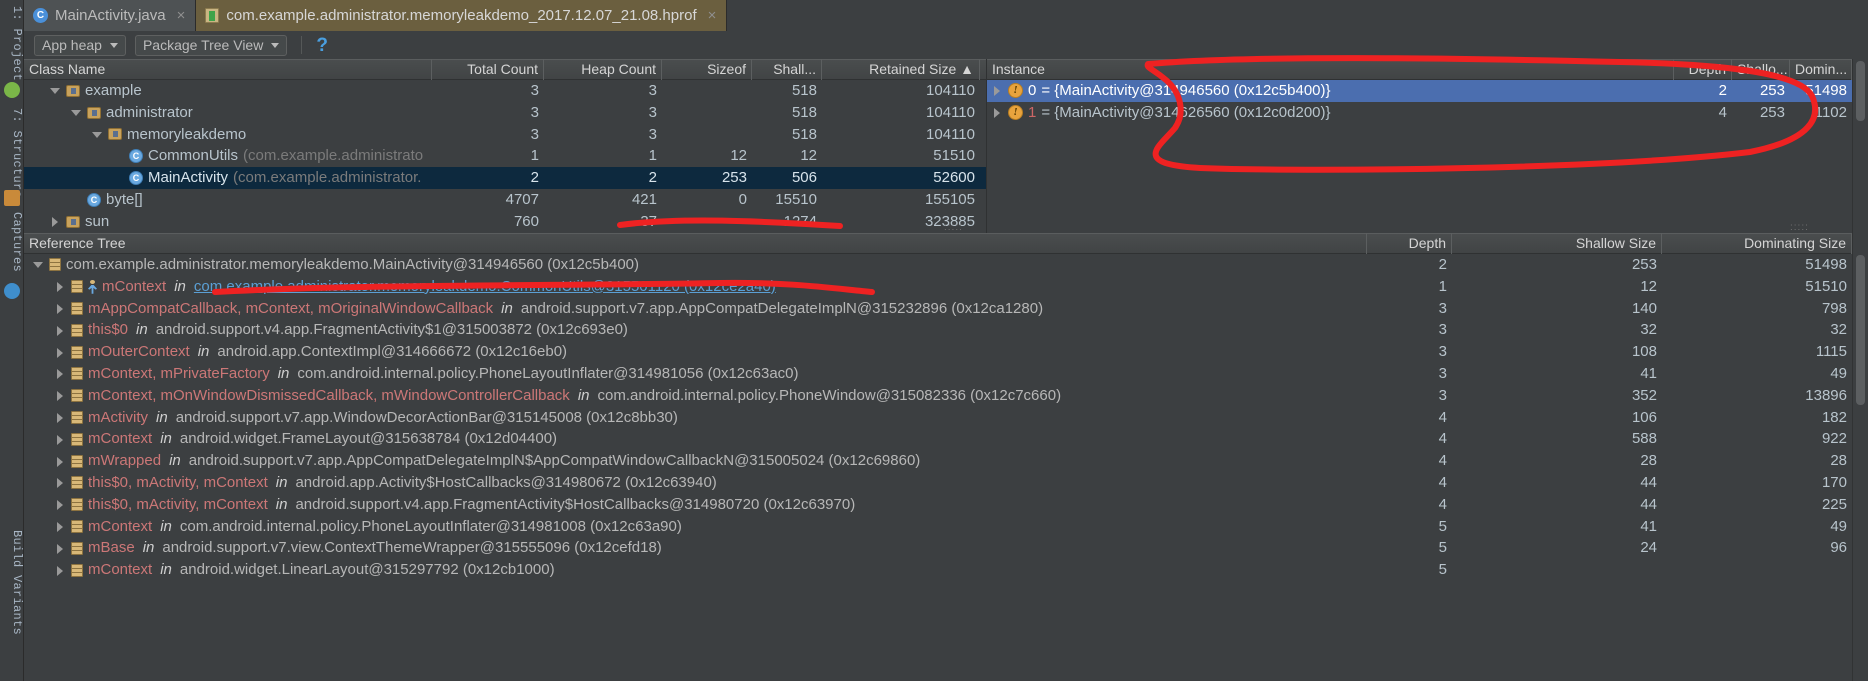 Image resolution: width=1868 pixels, height=681 pixels. I want to click on column-header-3: Sizeof, so click(707, 69).